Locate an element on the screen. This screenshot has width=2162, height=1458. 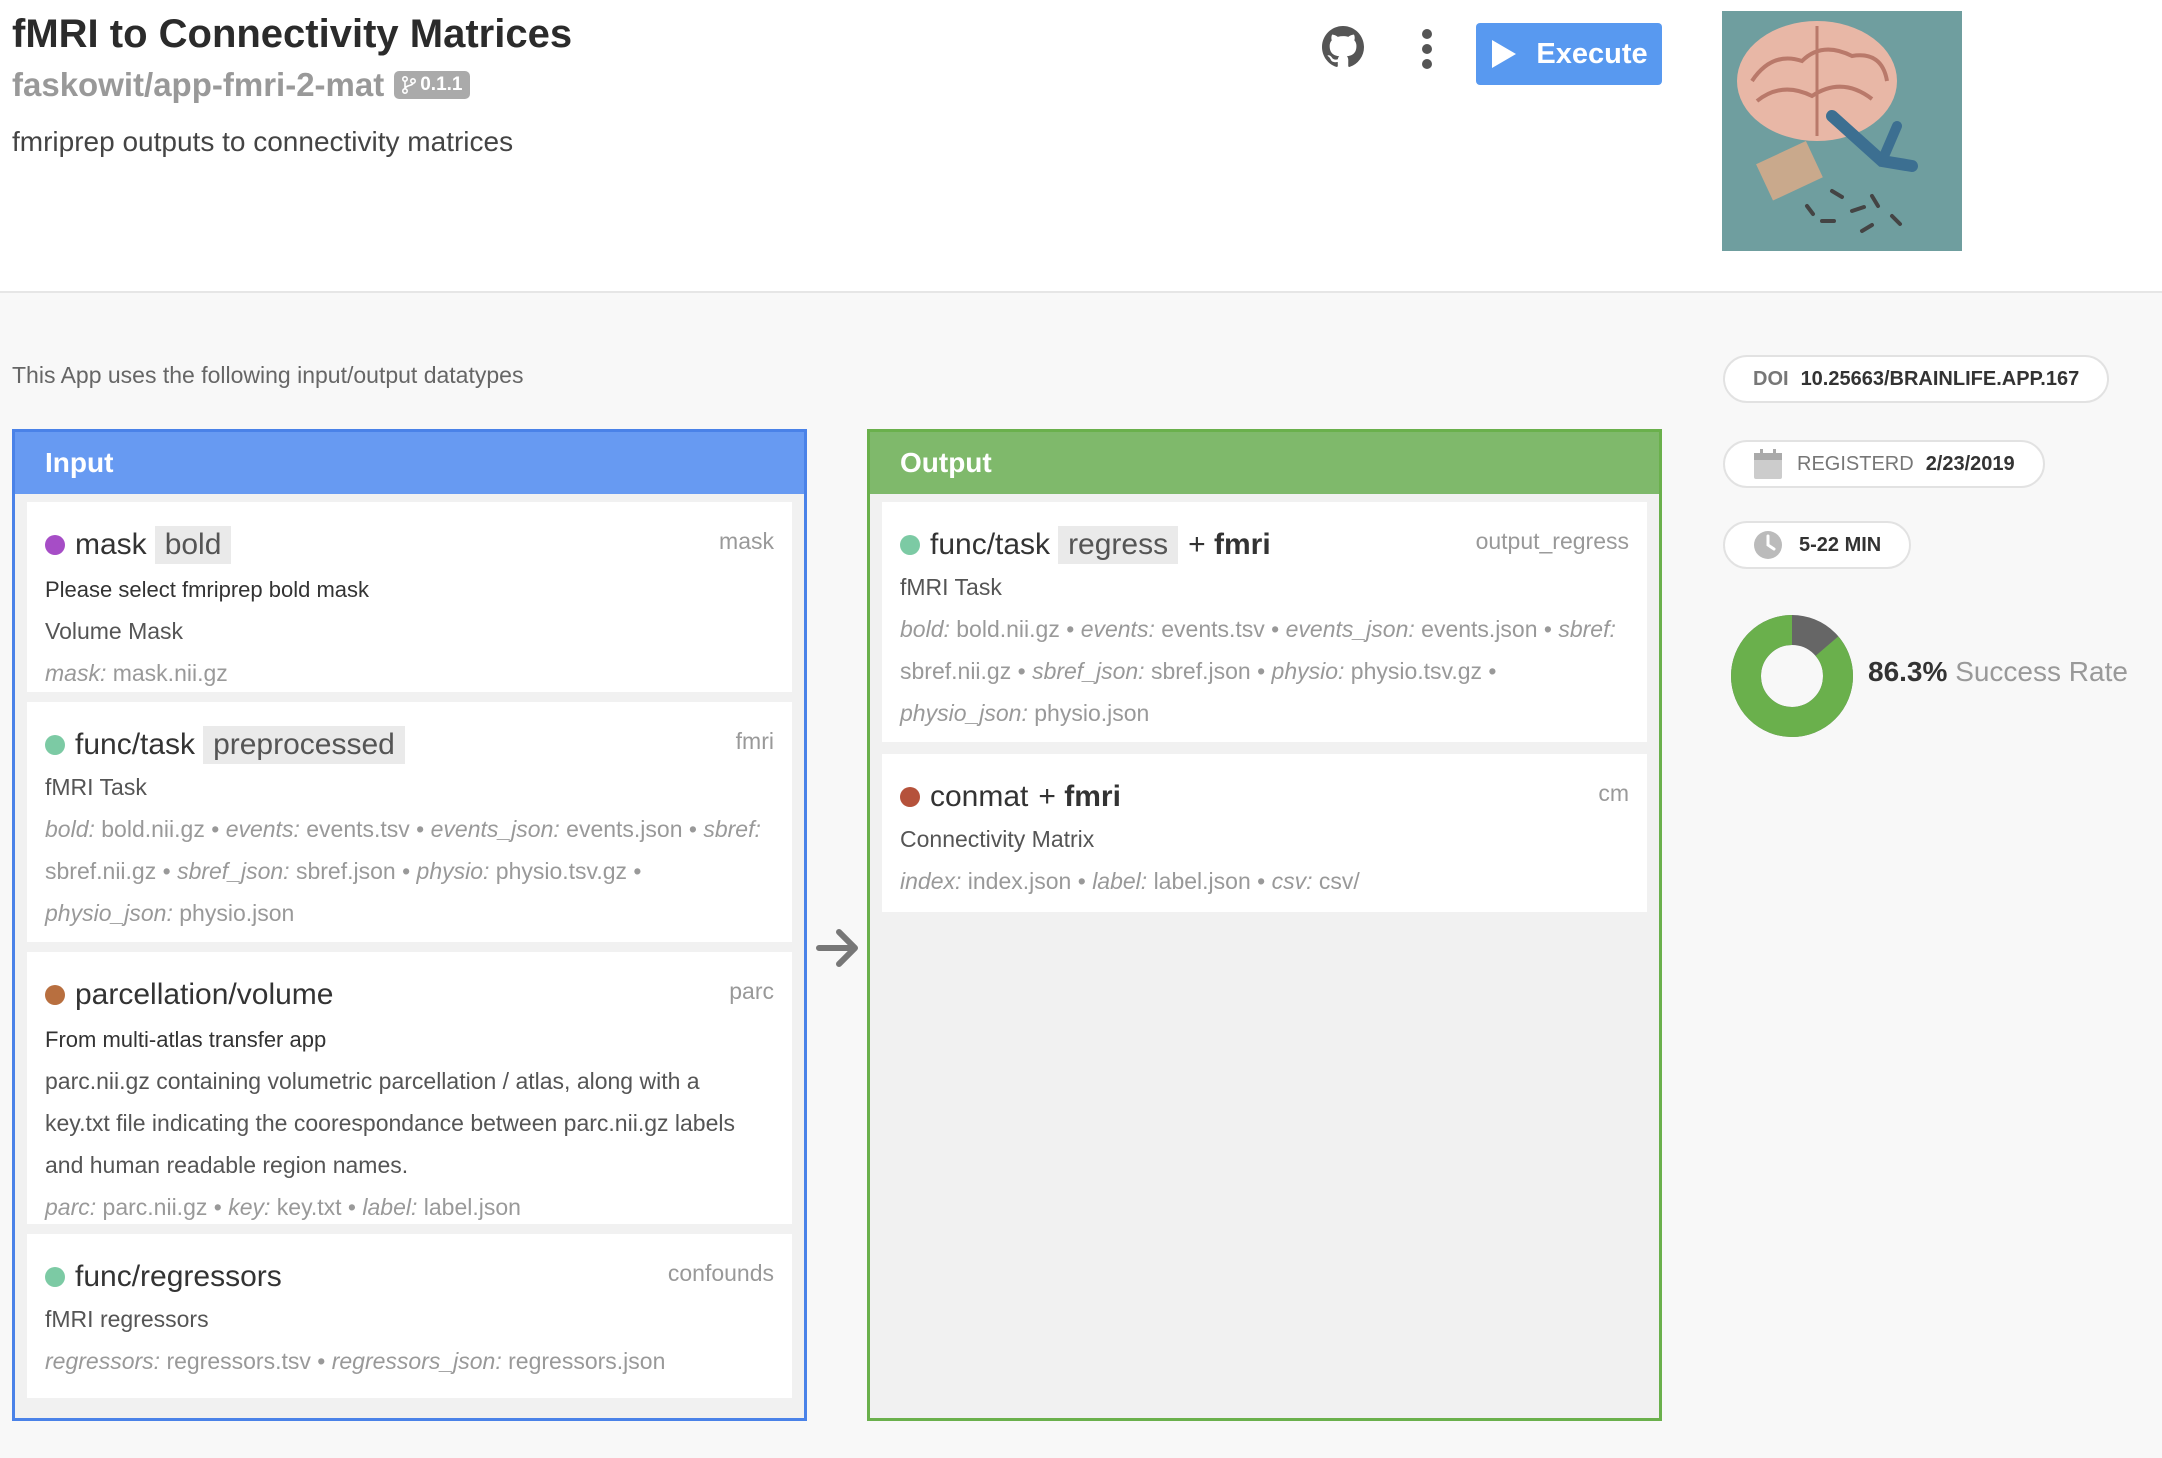
app-avatar is located at coordinates (1842, 131).